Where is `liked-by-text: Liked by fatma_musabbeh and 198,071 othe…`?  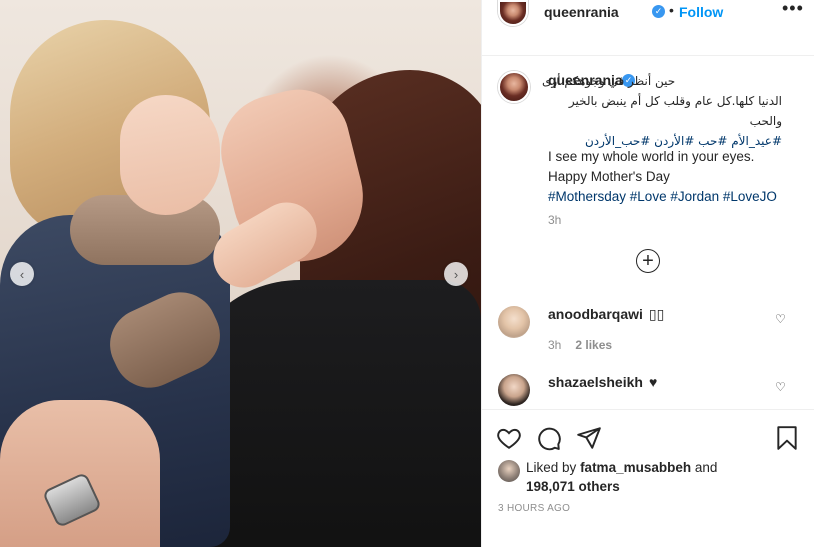
liked-by-text: Liked by fatma_musabbeh and 198,071 othe… is located at coordinates (666, 477).